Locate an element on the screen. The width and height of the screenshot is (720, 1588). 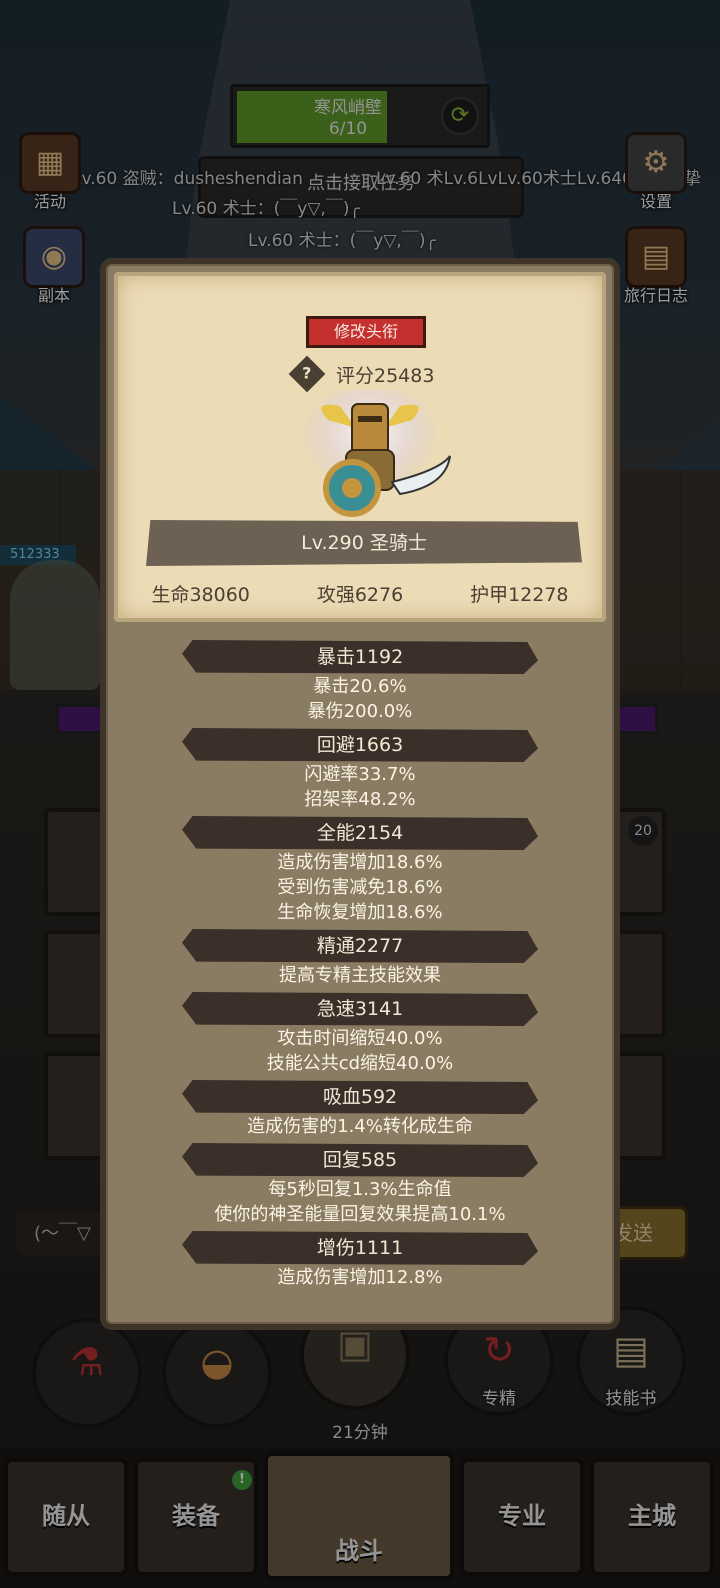
stat-detail: 闪避率33.7% is located at coordinates (360, 774).